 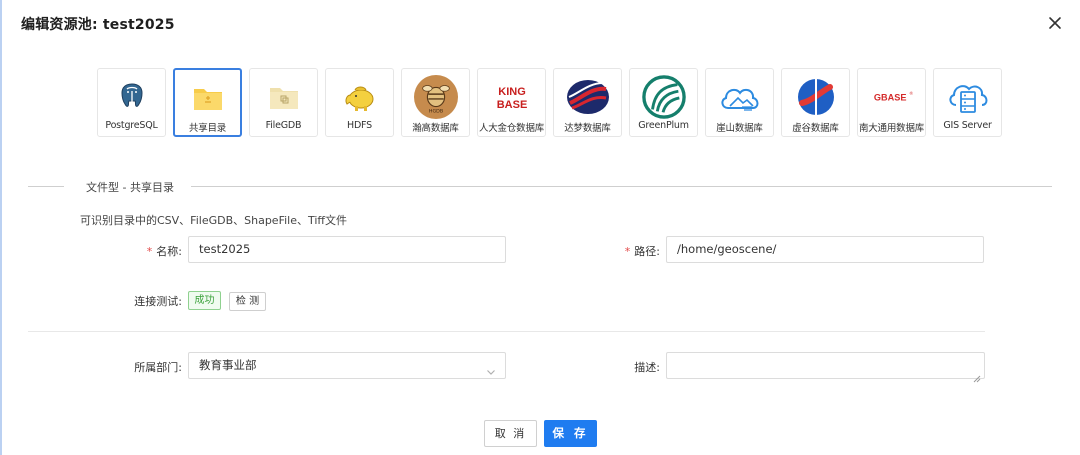 What do you see at coordinates (815, 128) in the screenshot?
I see `type-label: 虚谷数据库` at bounding box center [815, 128].